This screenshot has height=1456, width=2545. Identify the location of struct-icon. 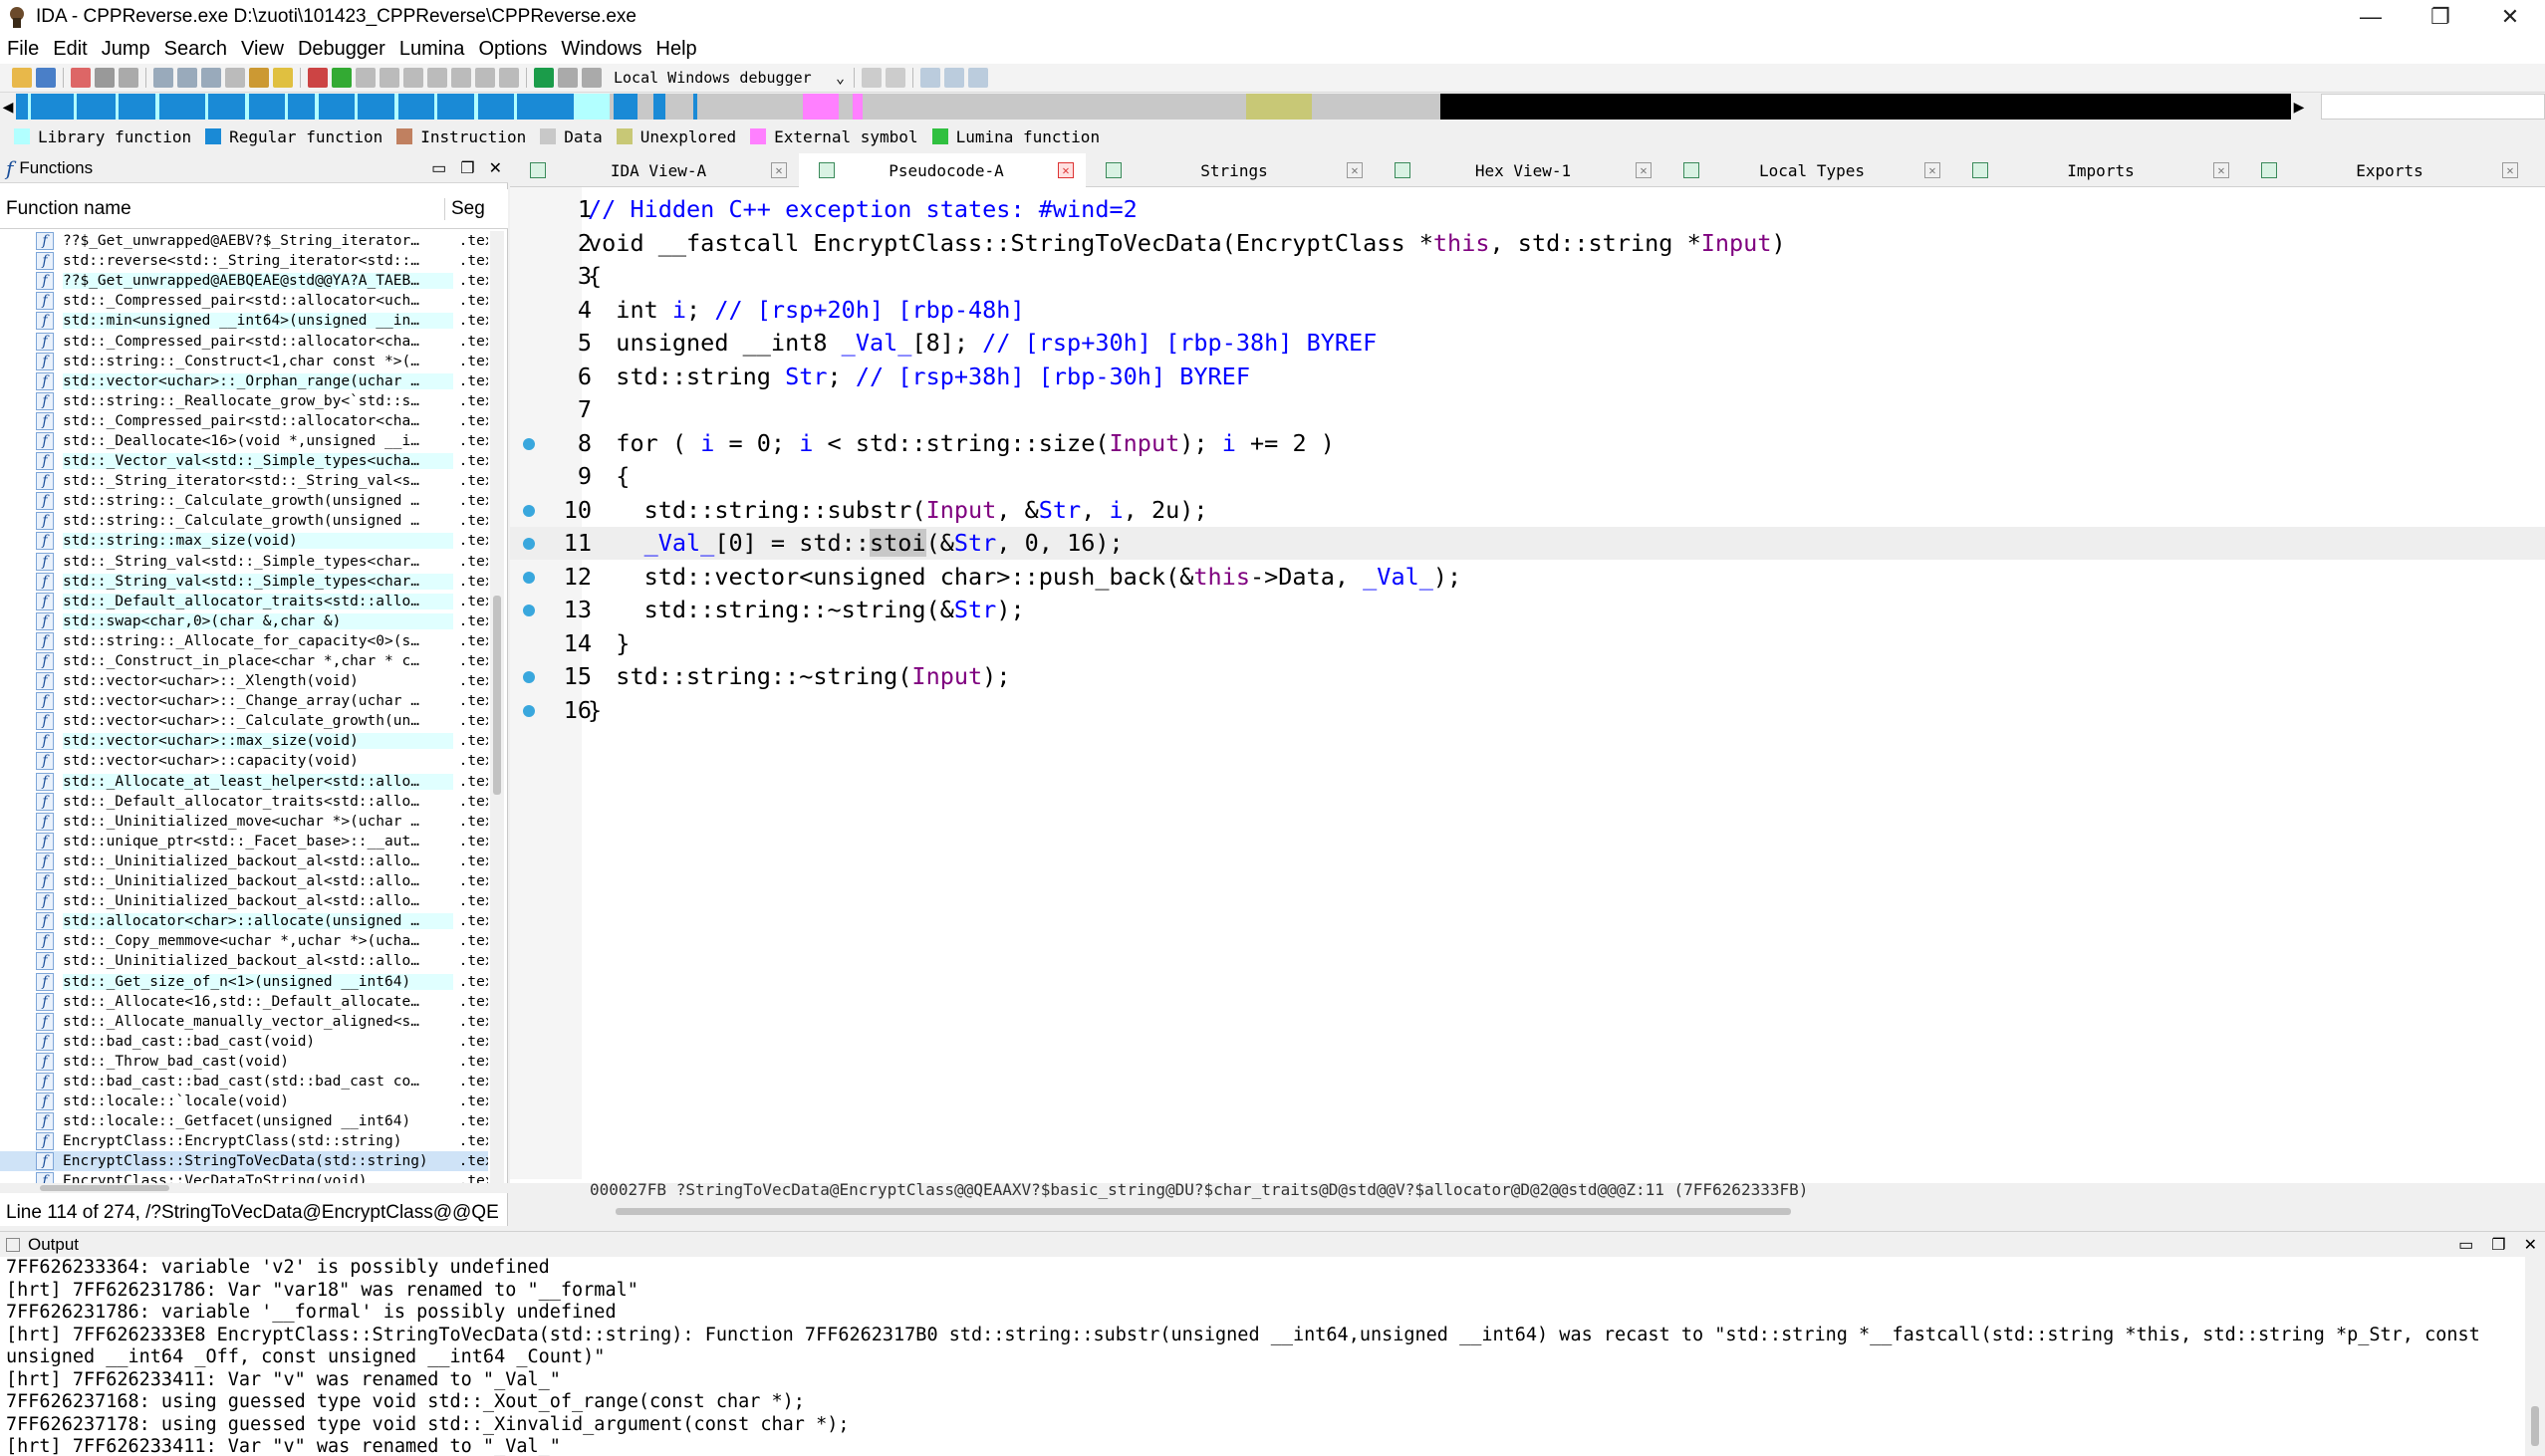
(413, 78).